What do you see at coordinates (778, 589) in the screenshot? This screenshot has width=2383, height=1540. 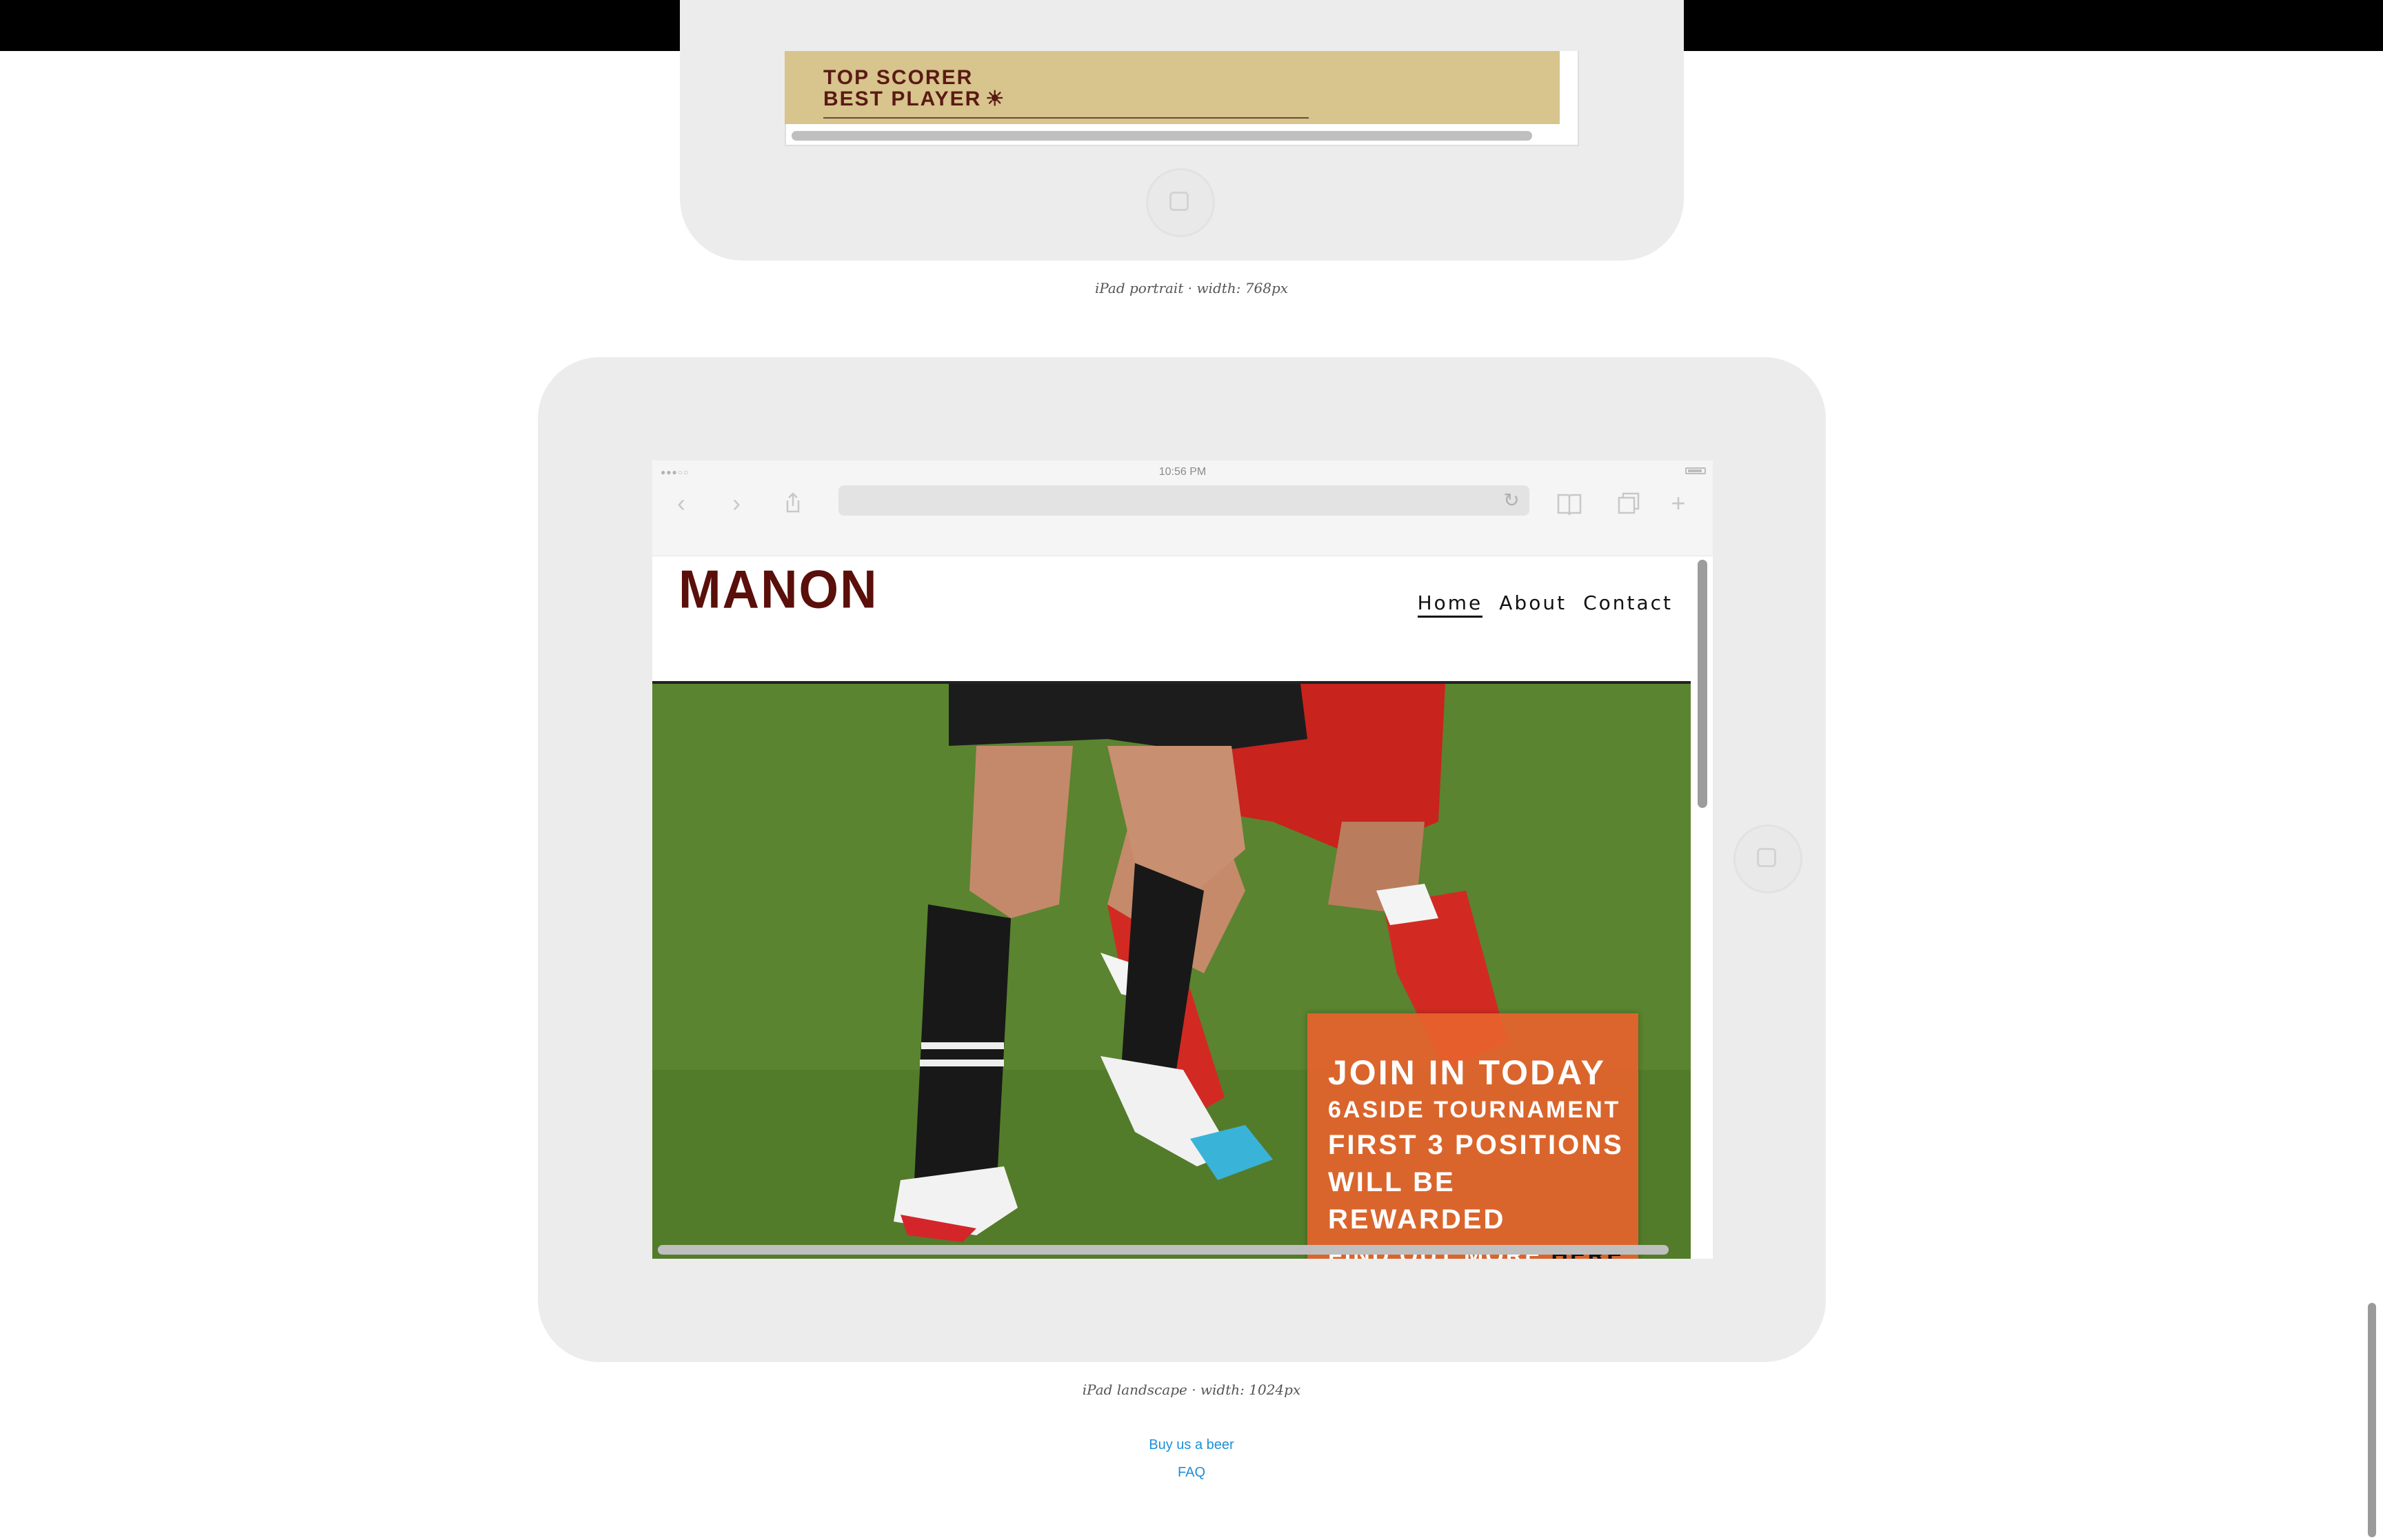 I see `site-logo: MANON` at bounding box center [778, 589].